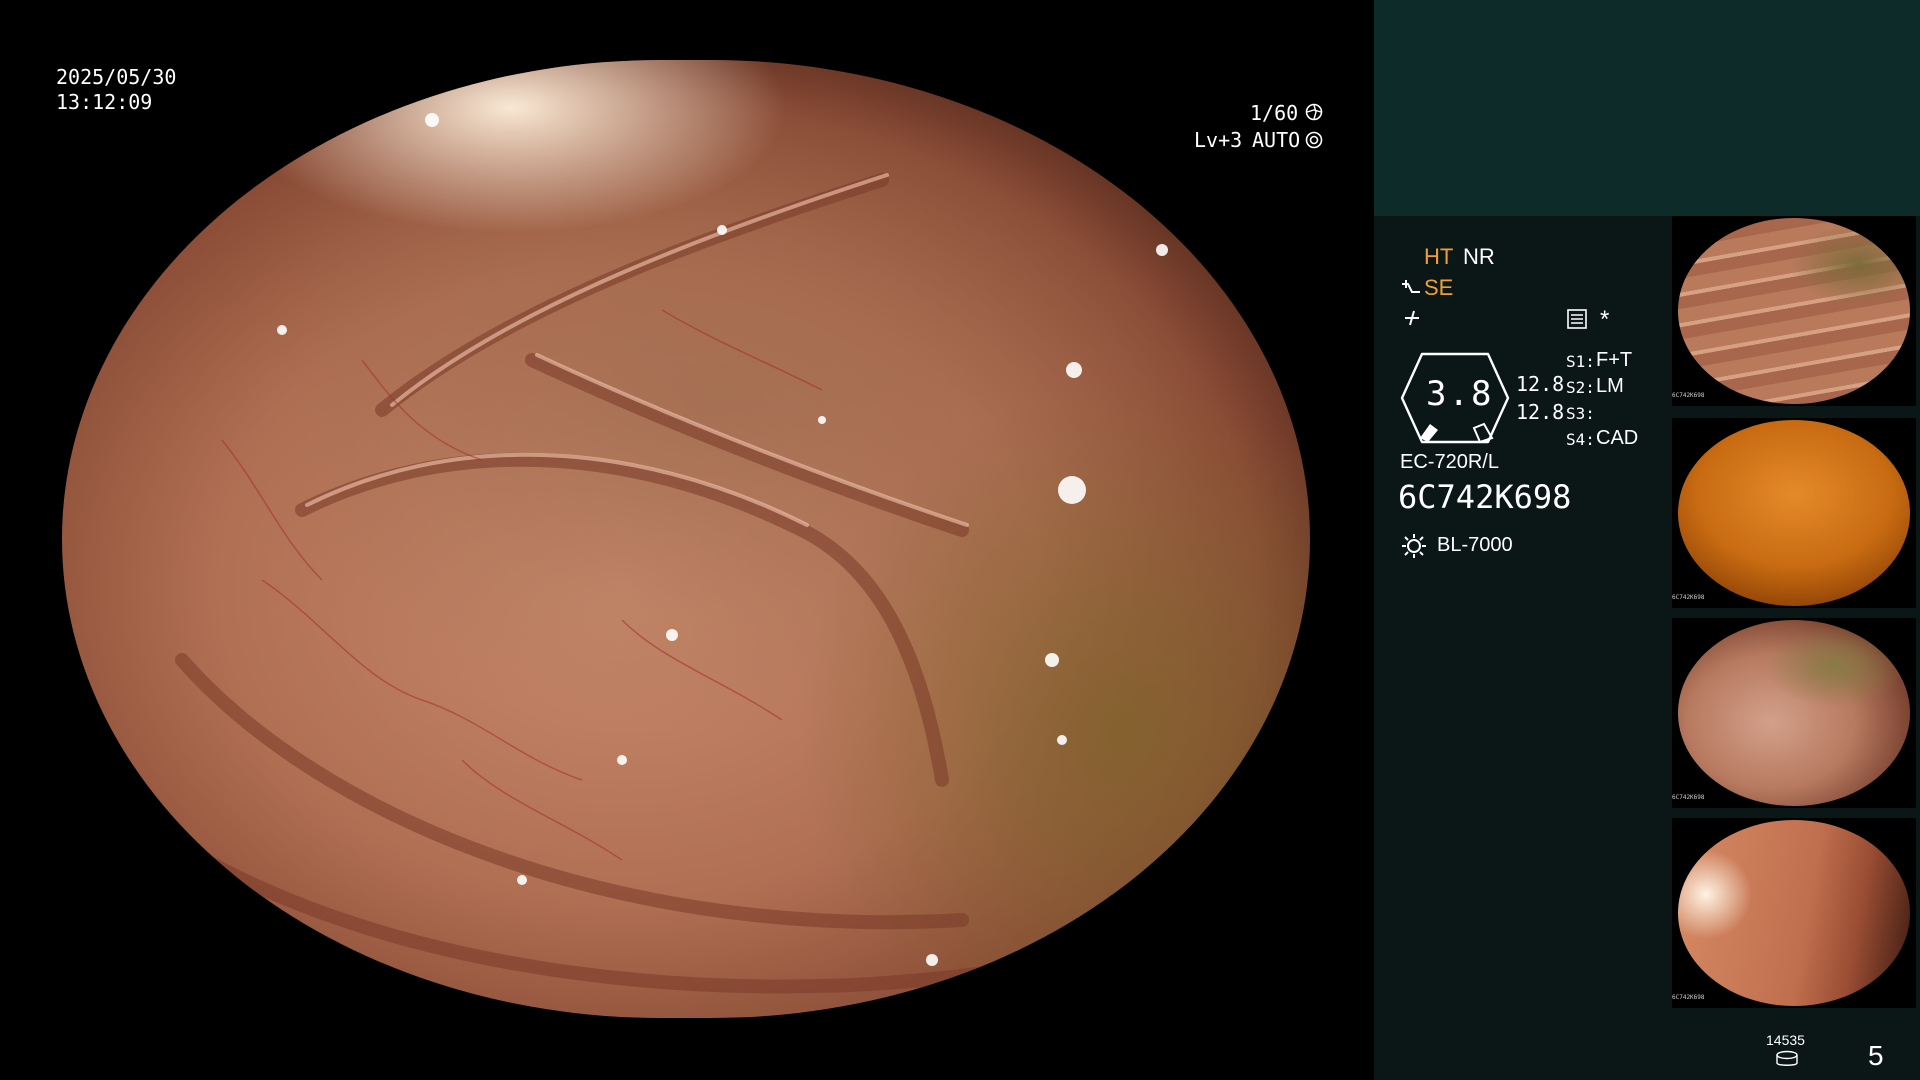  I want to click on time-label: 13:12:09, so click(104, 102).